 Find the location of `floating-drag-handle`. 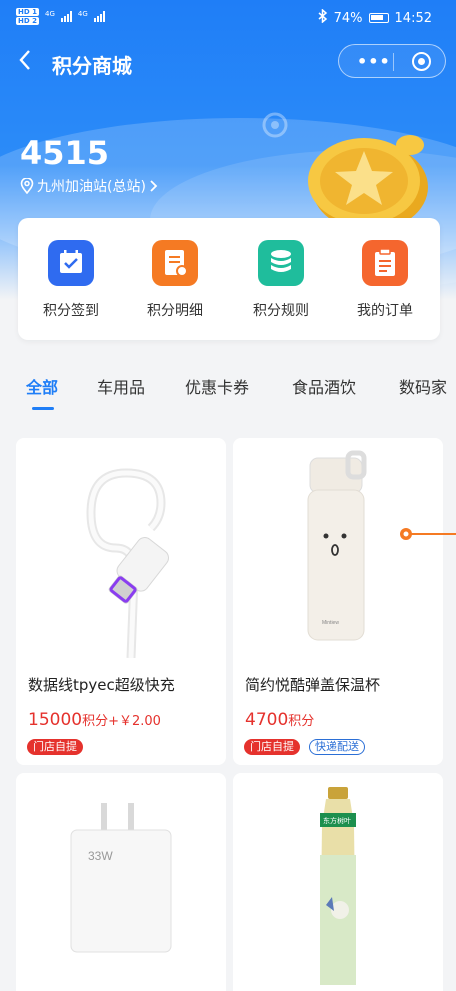

floating-drag-handle is located at coordinates (427, 534).